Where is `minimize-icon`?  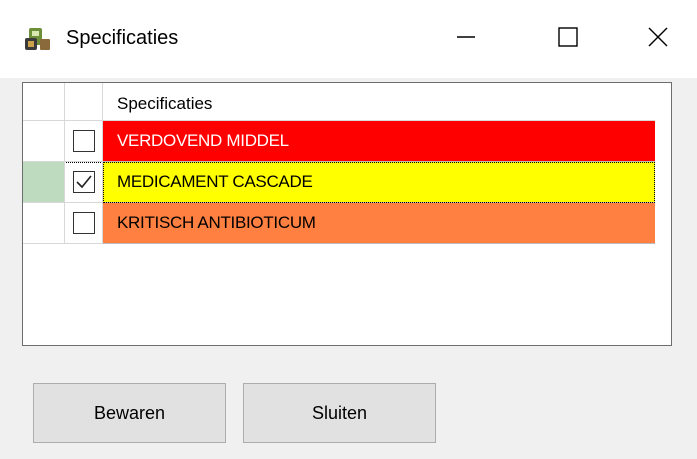
minimize-icon is located at coordinates (466, 39).